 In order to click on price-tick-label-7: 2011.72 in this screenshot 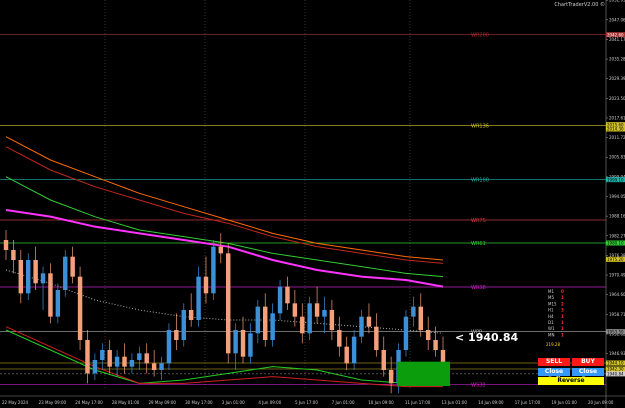, I will do `click(617, 137)`.